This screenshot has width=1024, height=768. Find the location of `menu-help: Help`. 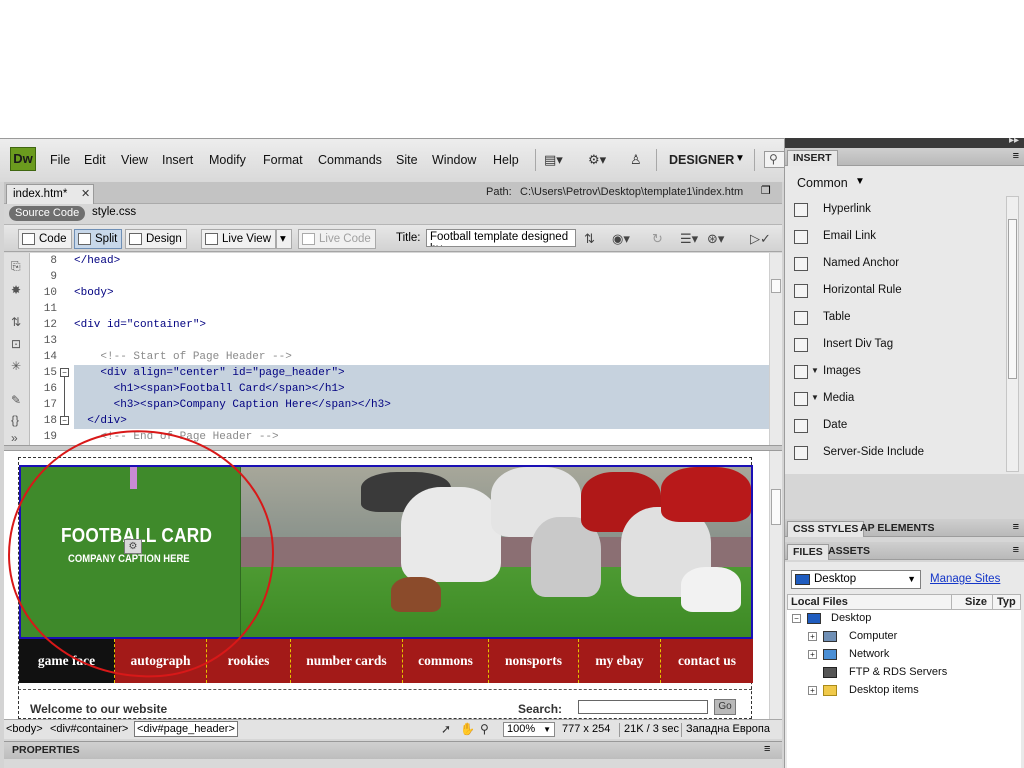

menu-help: Help is located at coordinates (506, 160).